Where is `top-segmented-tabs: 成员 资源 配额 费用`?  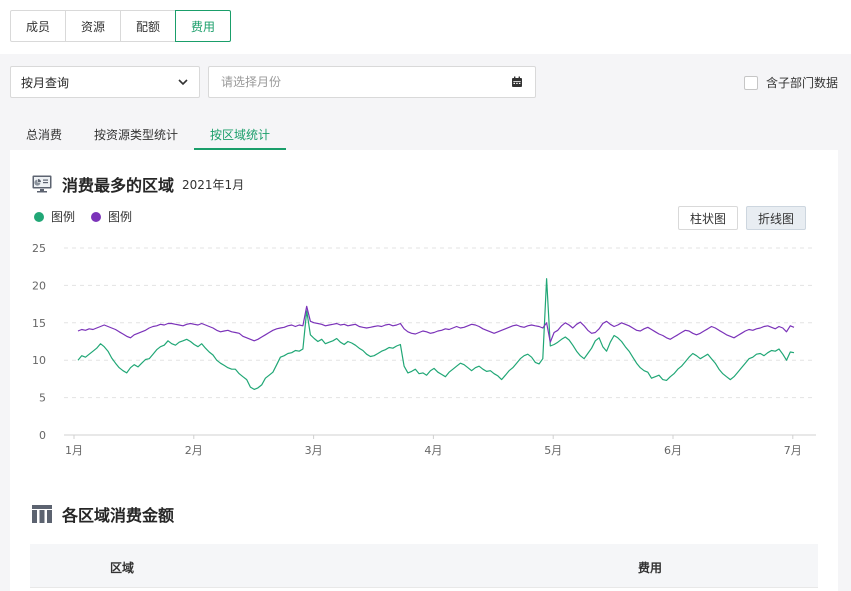
top-segmented-tabs: 成员 资源 配额 费用 is located at coordinates (120, 26).